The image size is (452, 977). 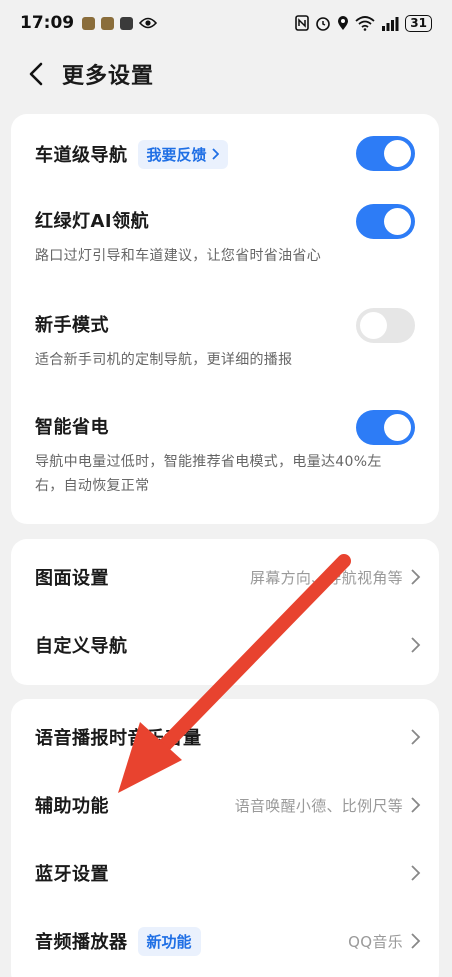 What do you see at coordinates (365, 23) in the screenshot?
I see `wifi-icon` at bounding box center [365, 23].